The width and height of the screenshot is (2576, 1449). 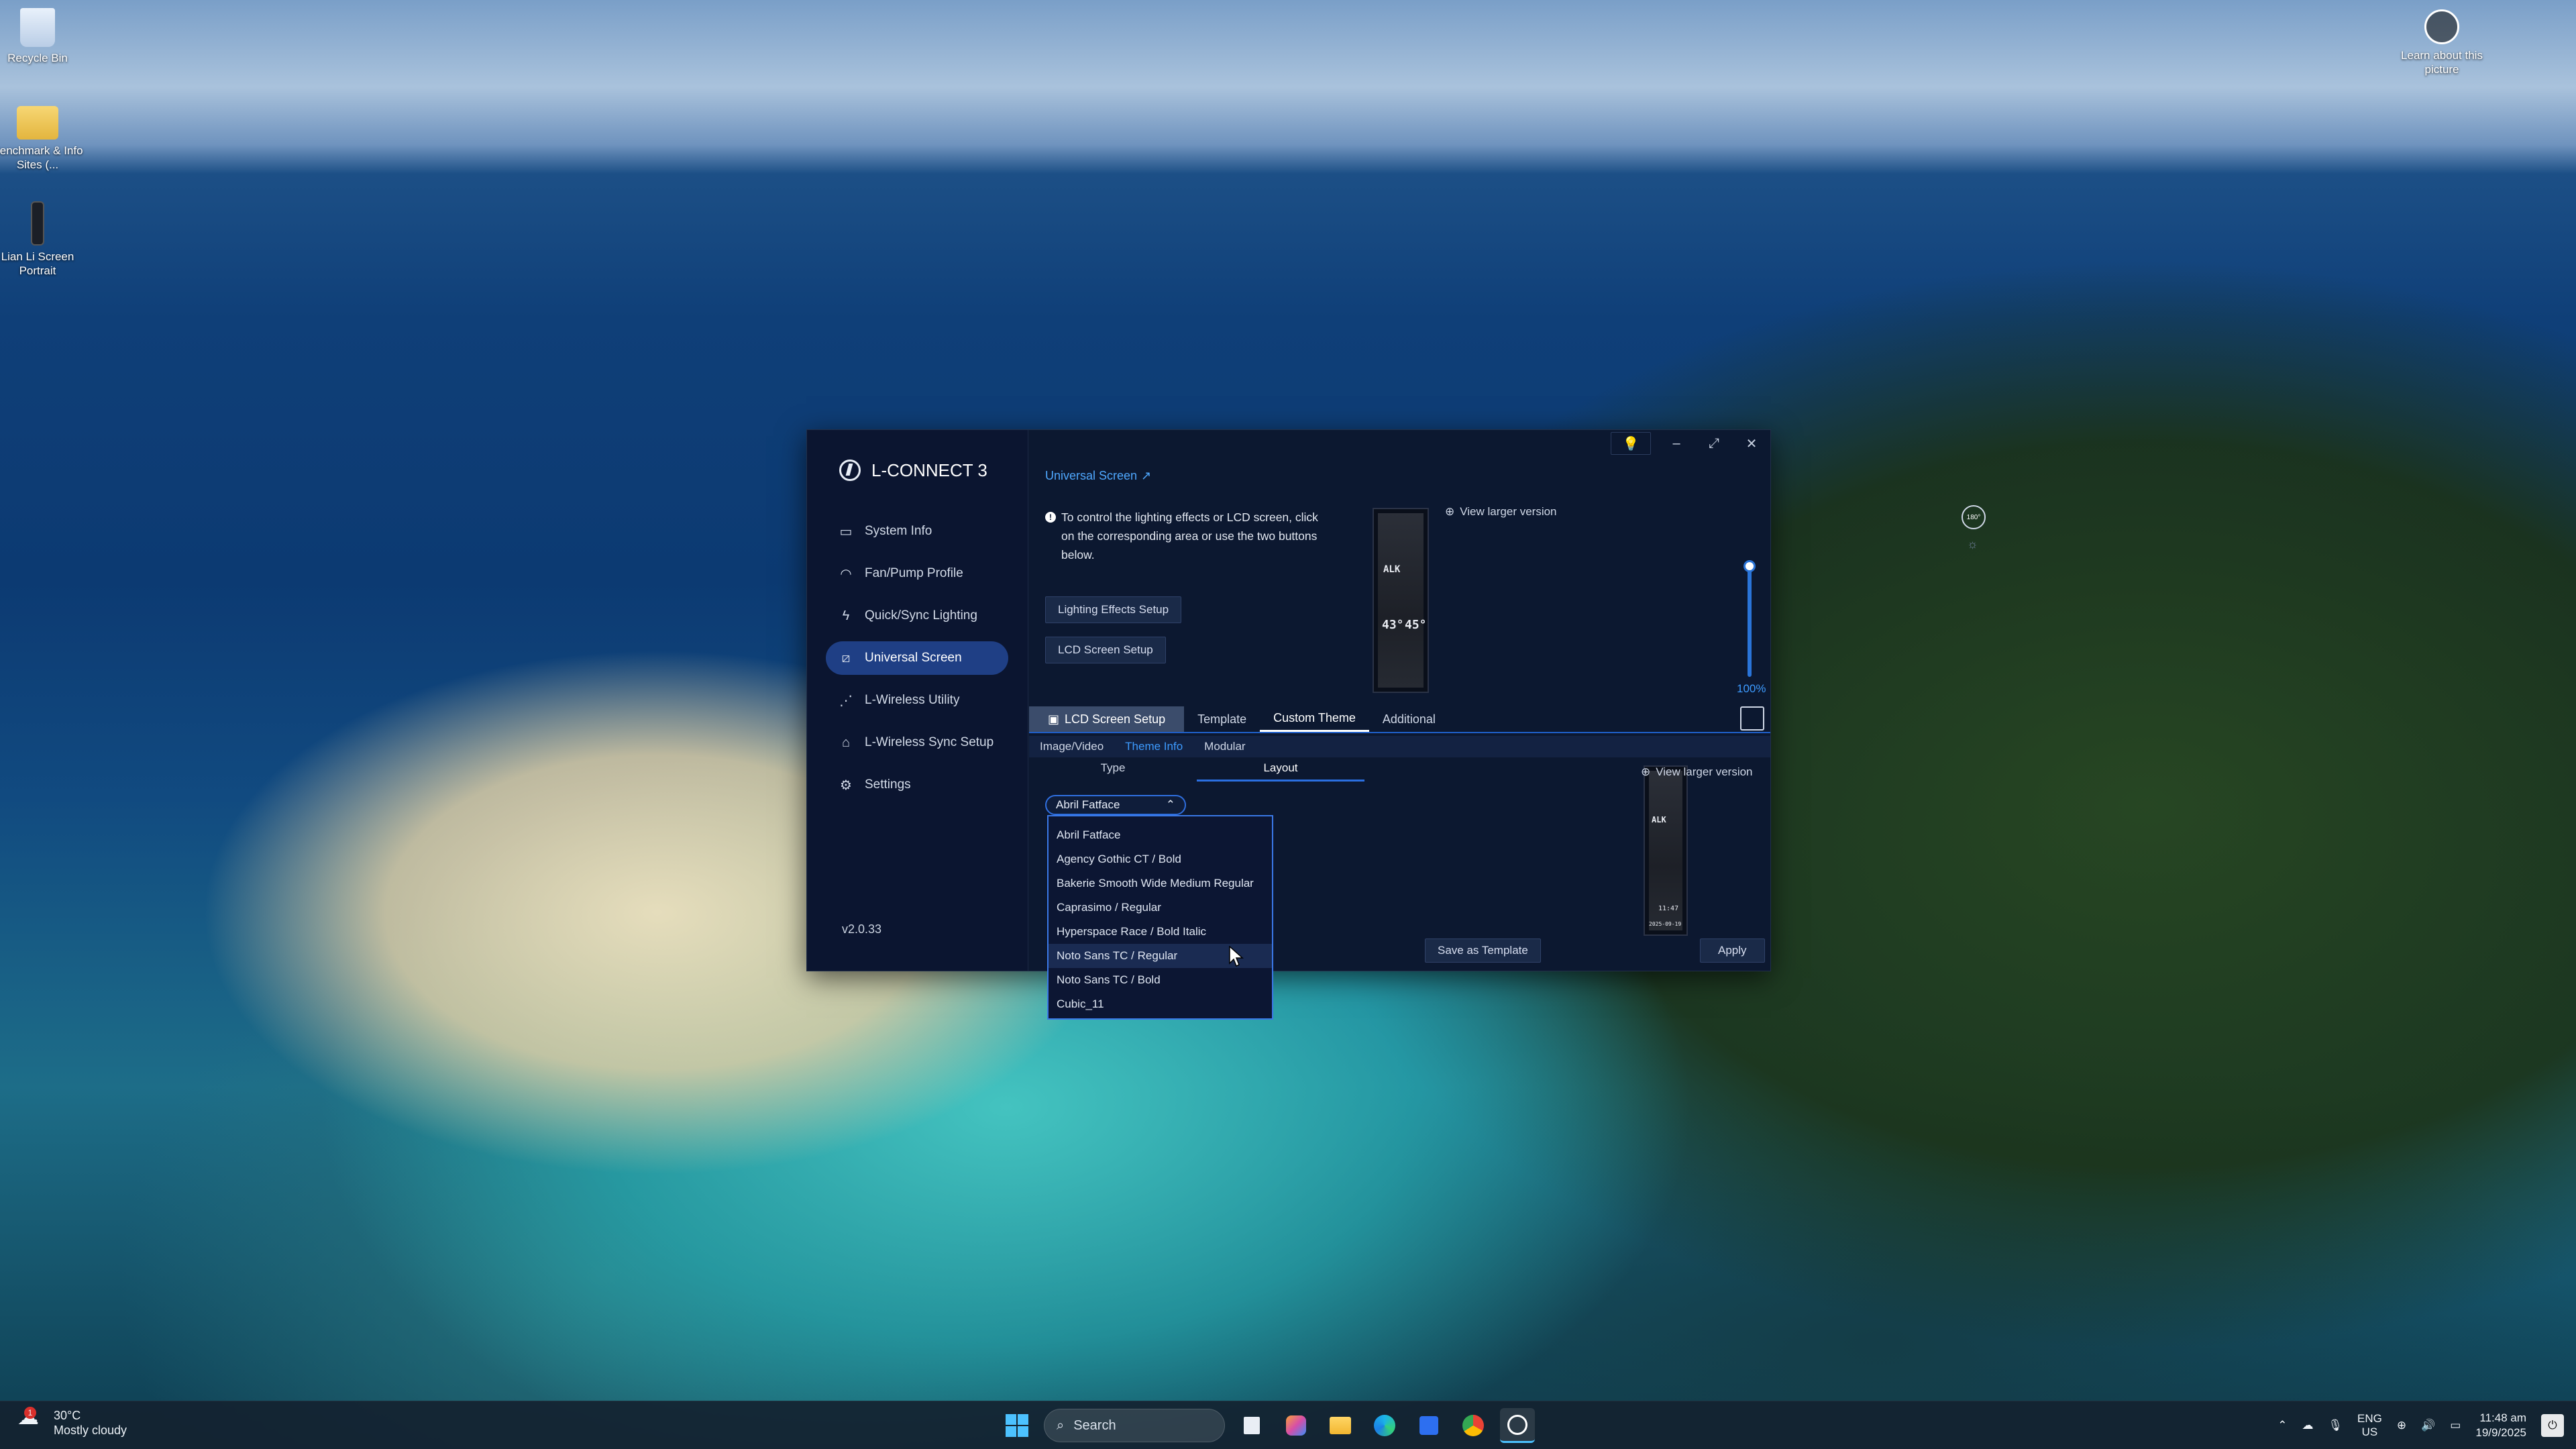 I want to click on task-view-button, so click(x=1251, y=1425).